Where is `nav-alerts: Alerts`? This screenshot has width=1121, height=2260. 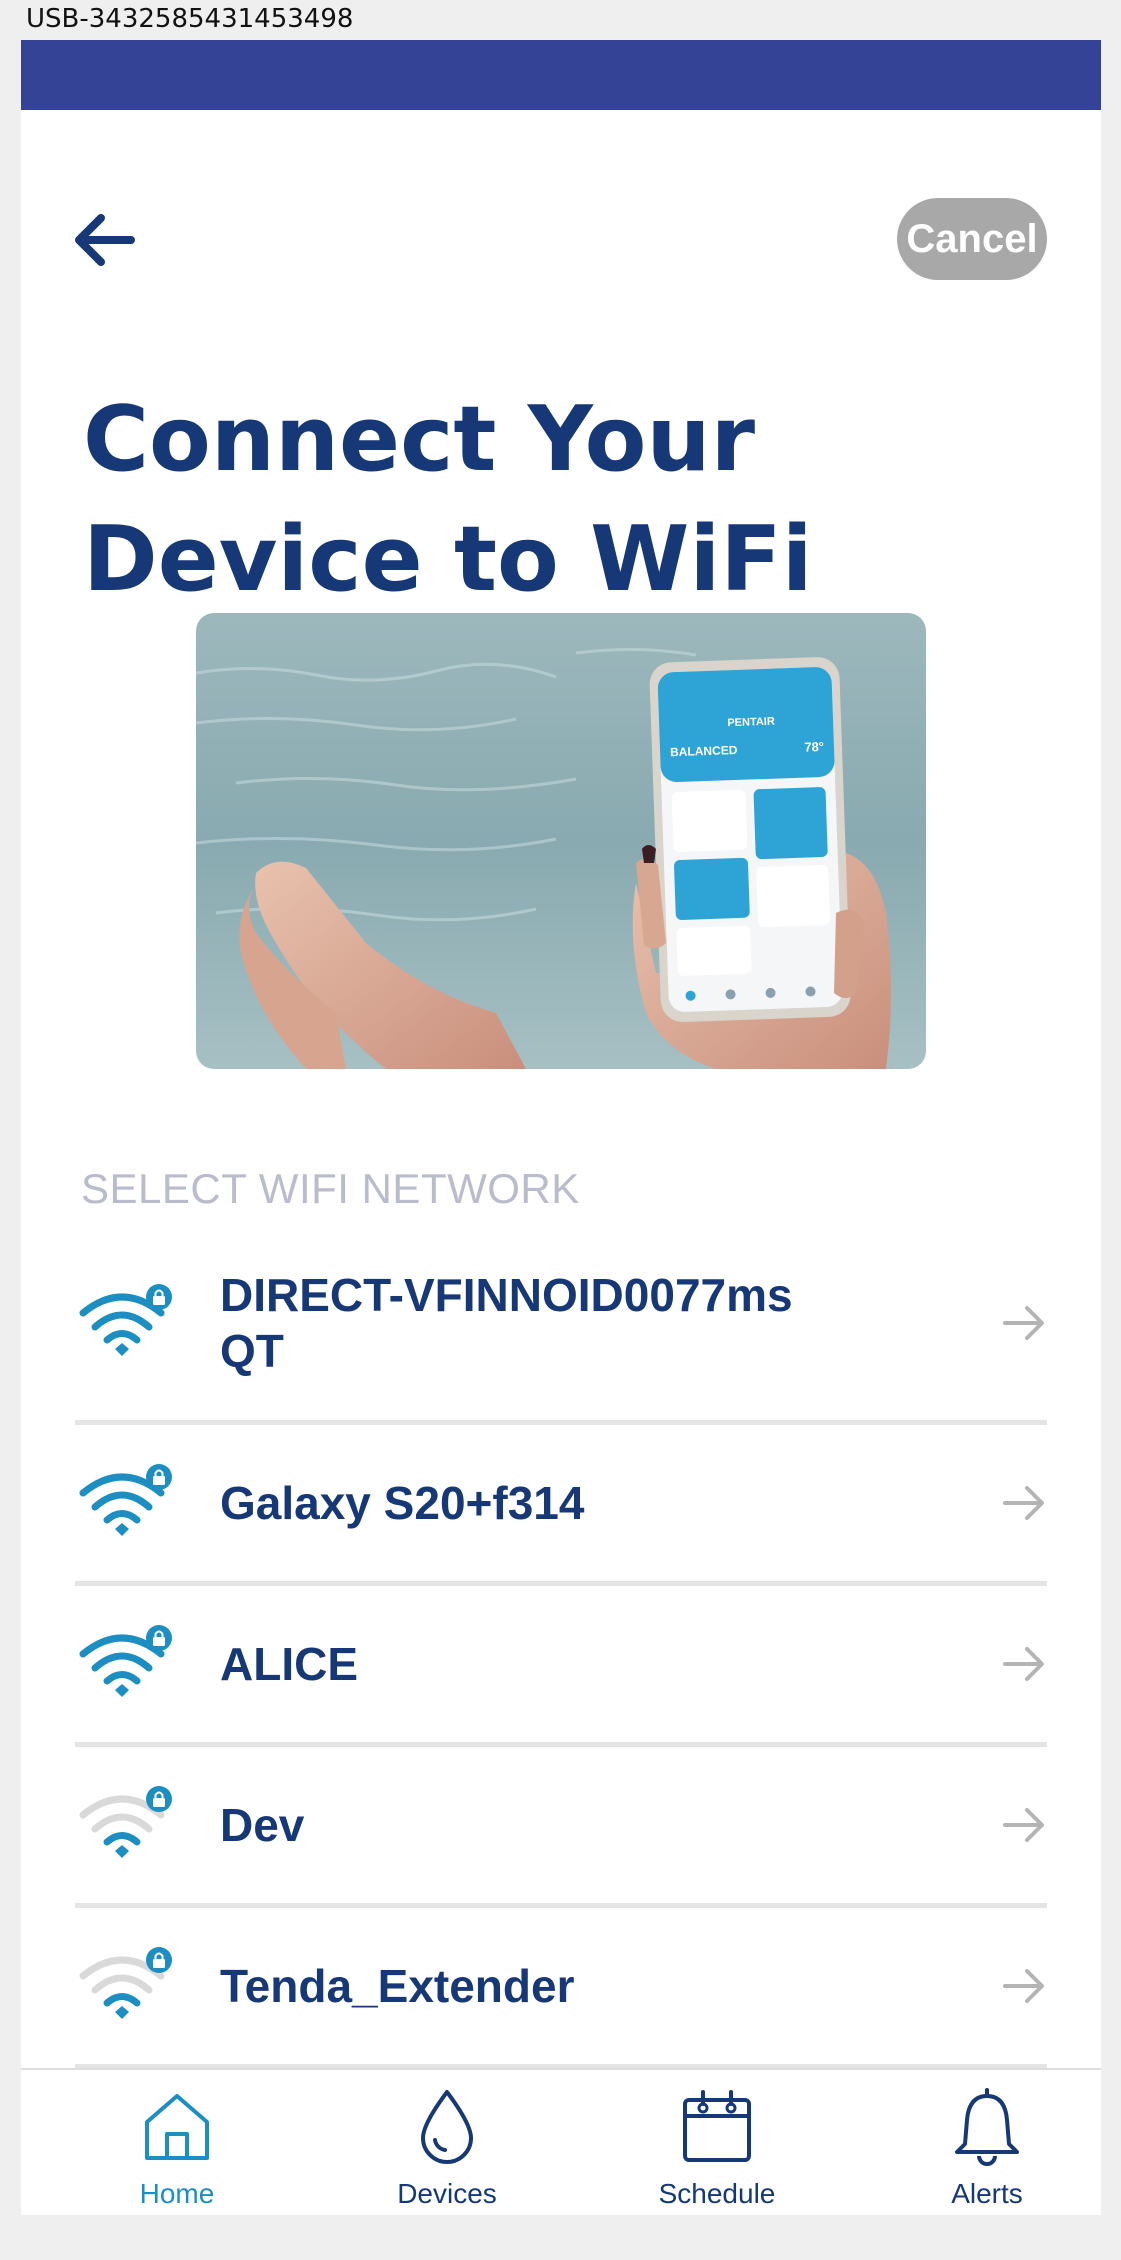 nav-alerts: Alerts is located at coordinates (987, 2142).